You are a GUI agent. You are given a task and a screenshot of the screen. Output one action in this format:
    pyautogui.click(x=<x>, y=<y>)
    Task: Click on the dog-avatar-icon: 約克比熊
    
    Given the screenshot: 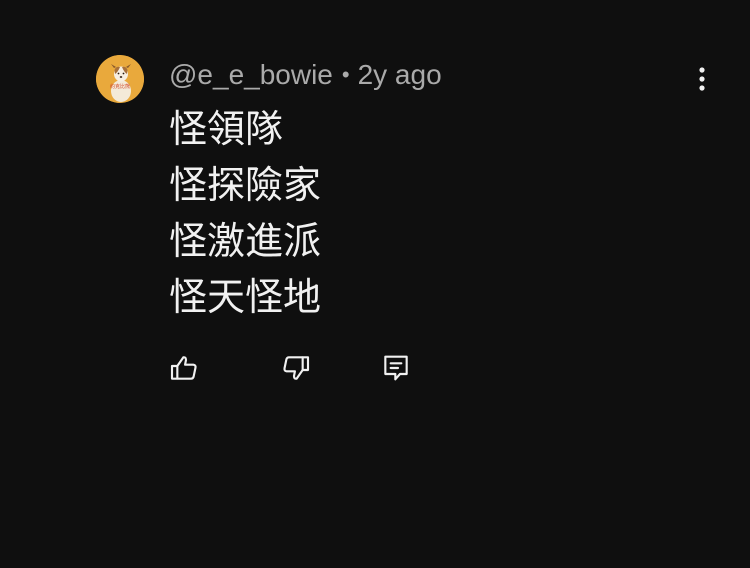 What is the action you would take?
    pyautogui.click(x=120, y=79)
    